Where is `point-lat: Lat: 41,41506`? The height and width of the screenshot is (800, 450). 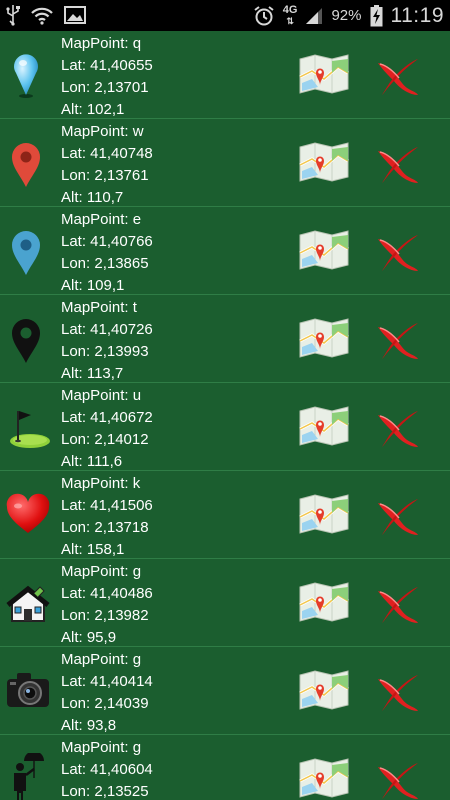
point-lat: Lat: 41,41506 is located at coordinates (107, 505).